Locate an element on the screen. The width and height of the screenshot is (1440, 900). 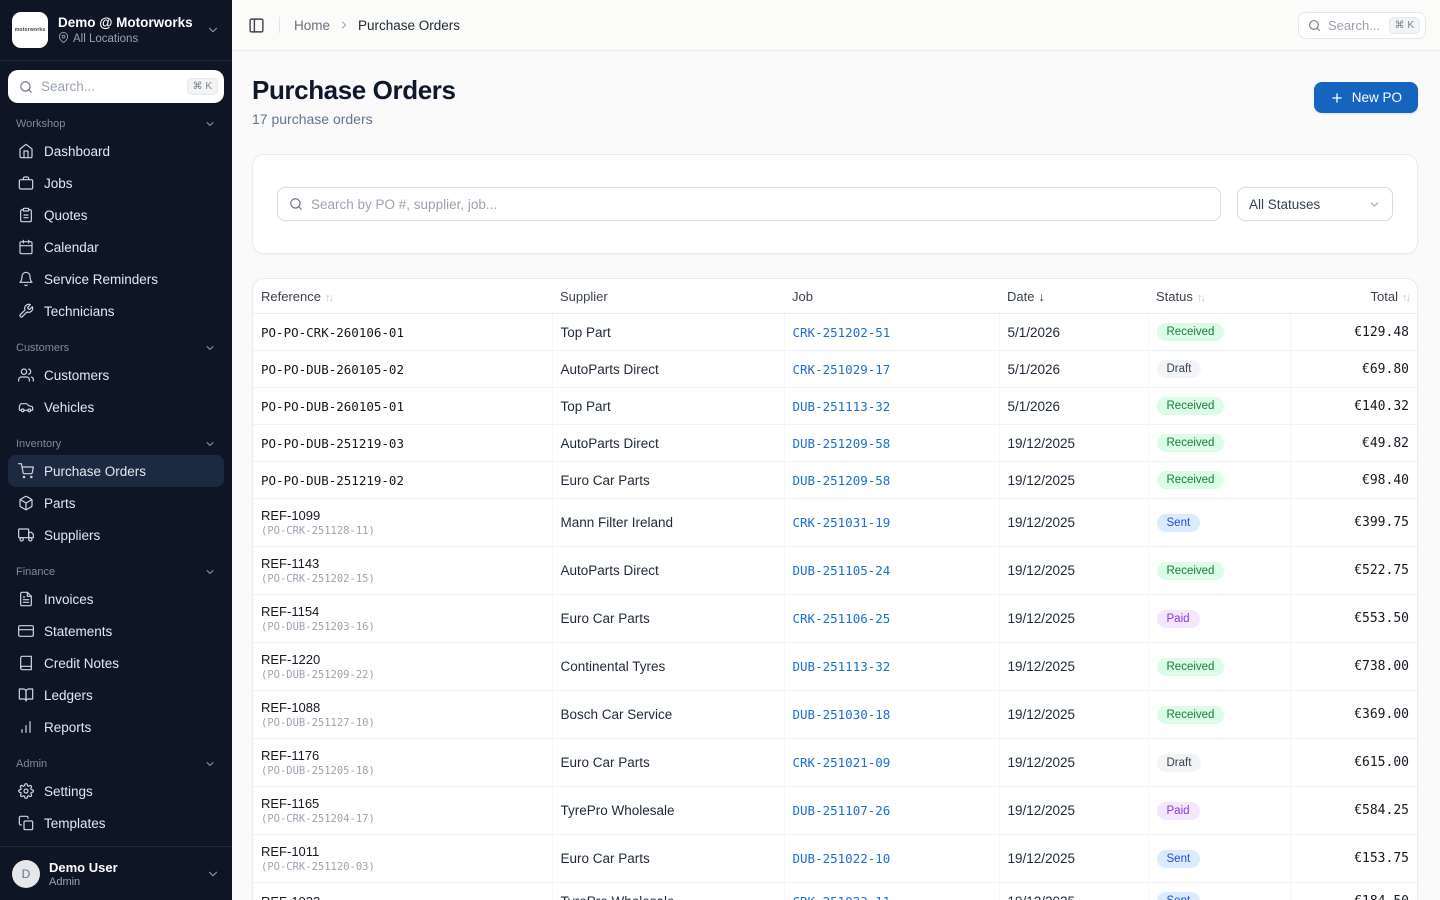
sidebar-item-reports: Reports is located at coordinates (116, 727).